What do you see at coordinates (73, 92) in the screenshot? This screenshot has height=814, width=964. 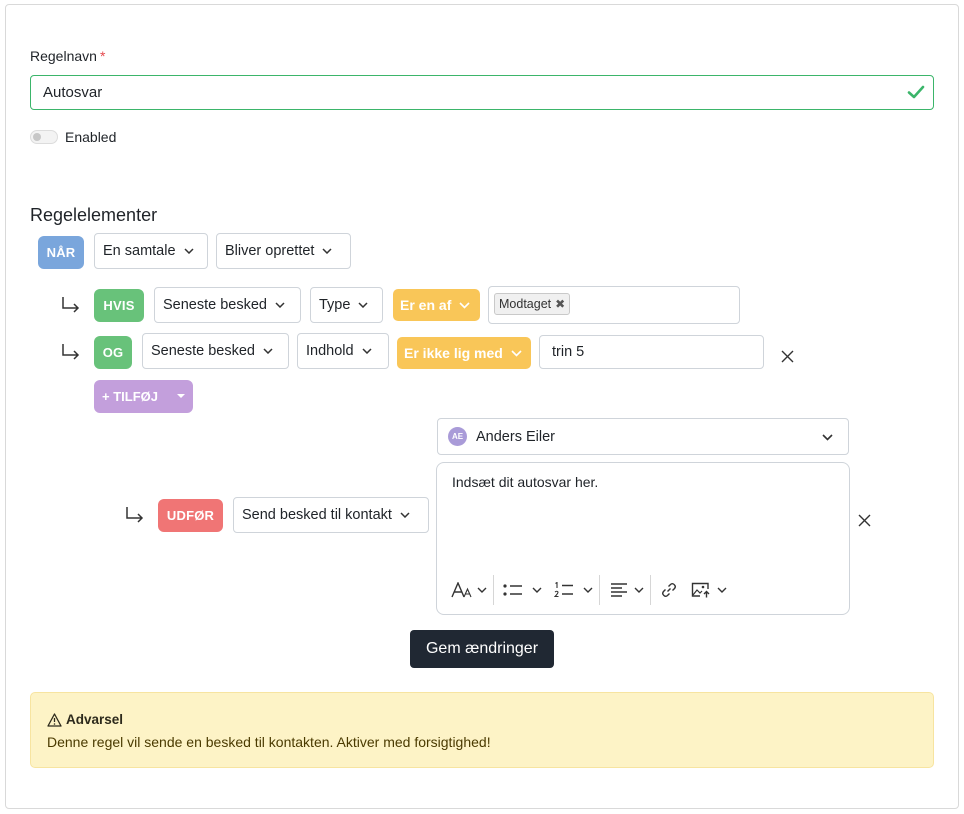 I see `rule-name-value: Autosvar` at bounding box center [73, 92].